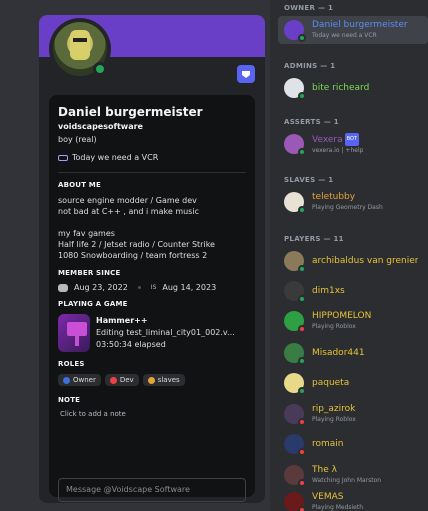  What do you see at coordinates (338, 507) in the screenshot?
I see `member-activity: Playing Medsieth` at bounding box center [338, 507].